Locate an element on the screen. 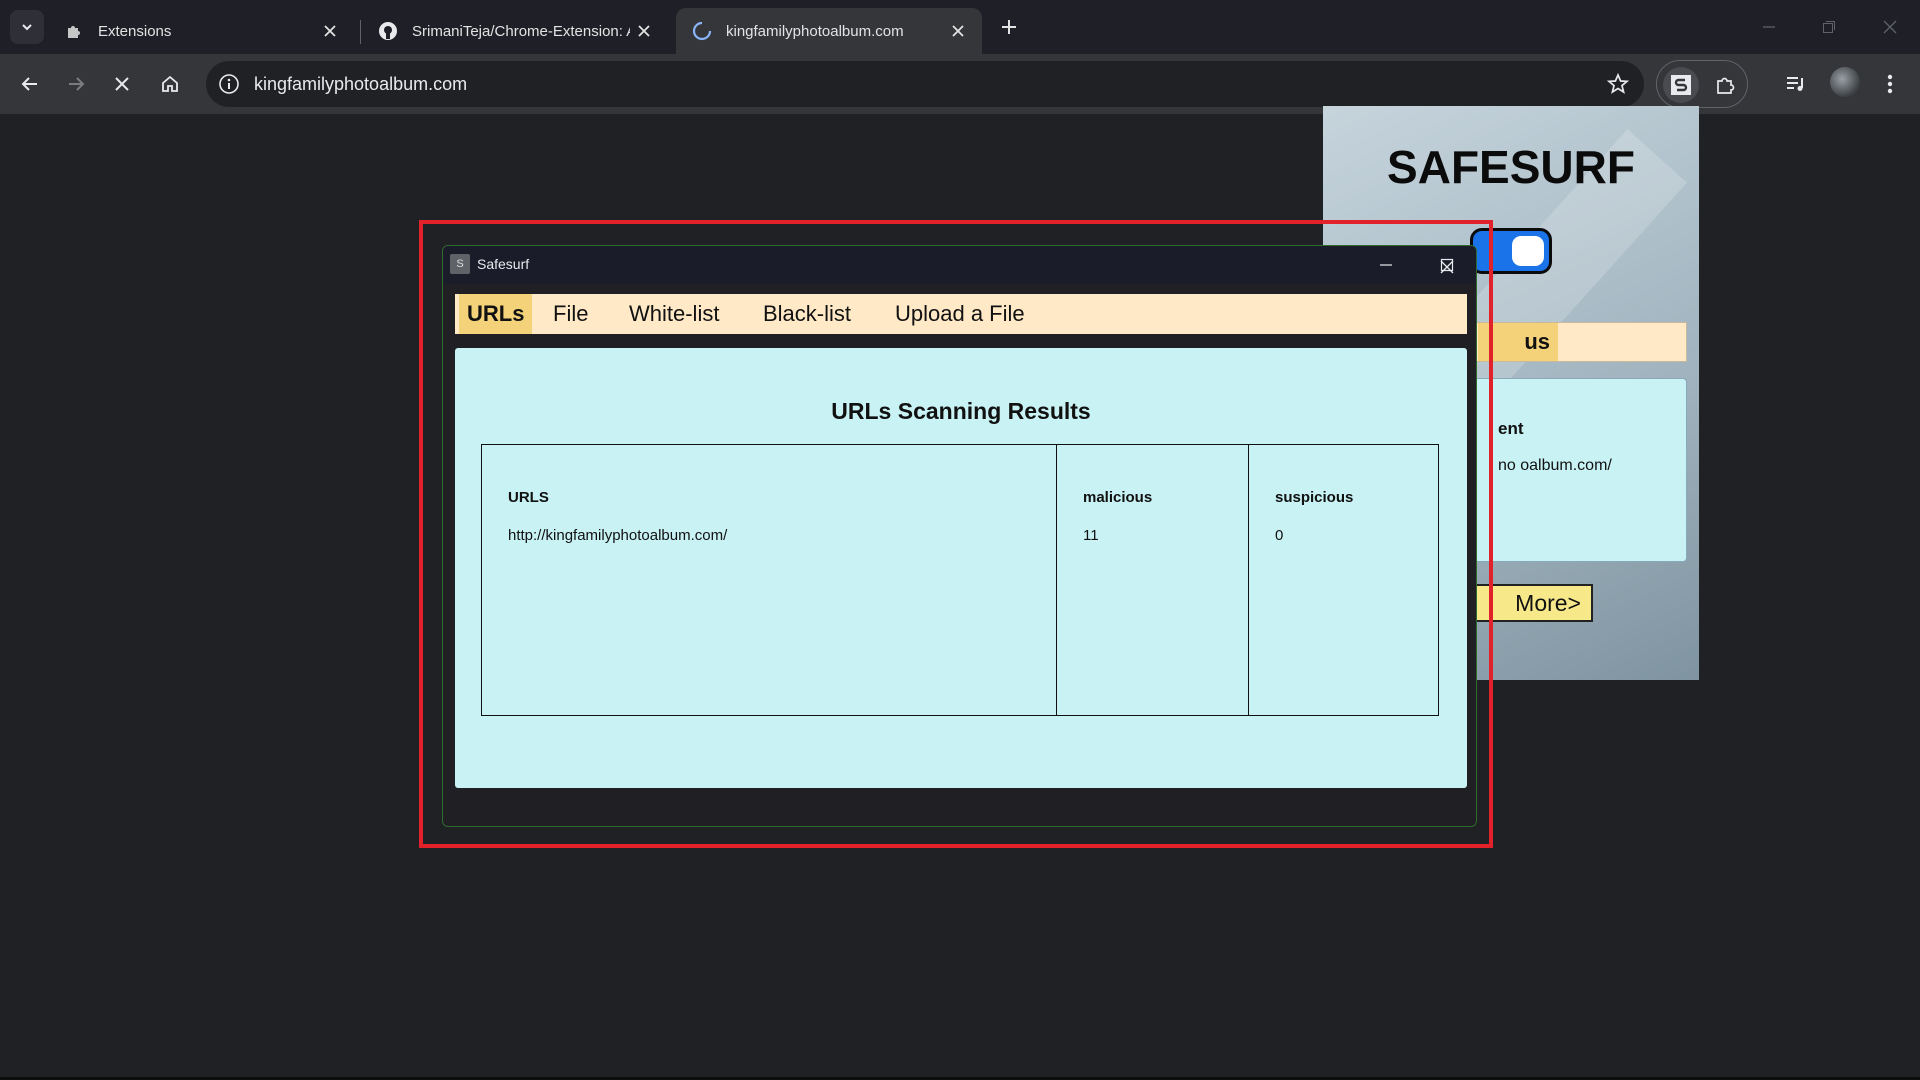 This screenshot has height=1080, width=1920. plus-icon is located at coordinates (1009, 27).